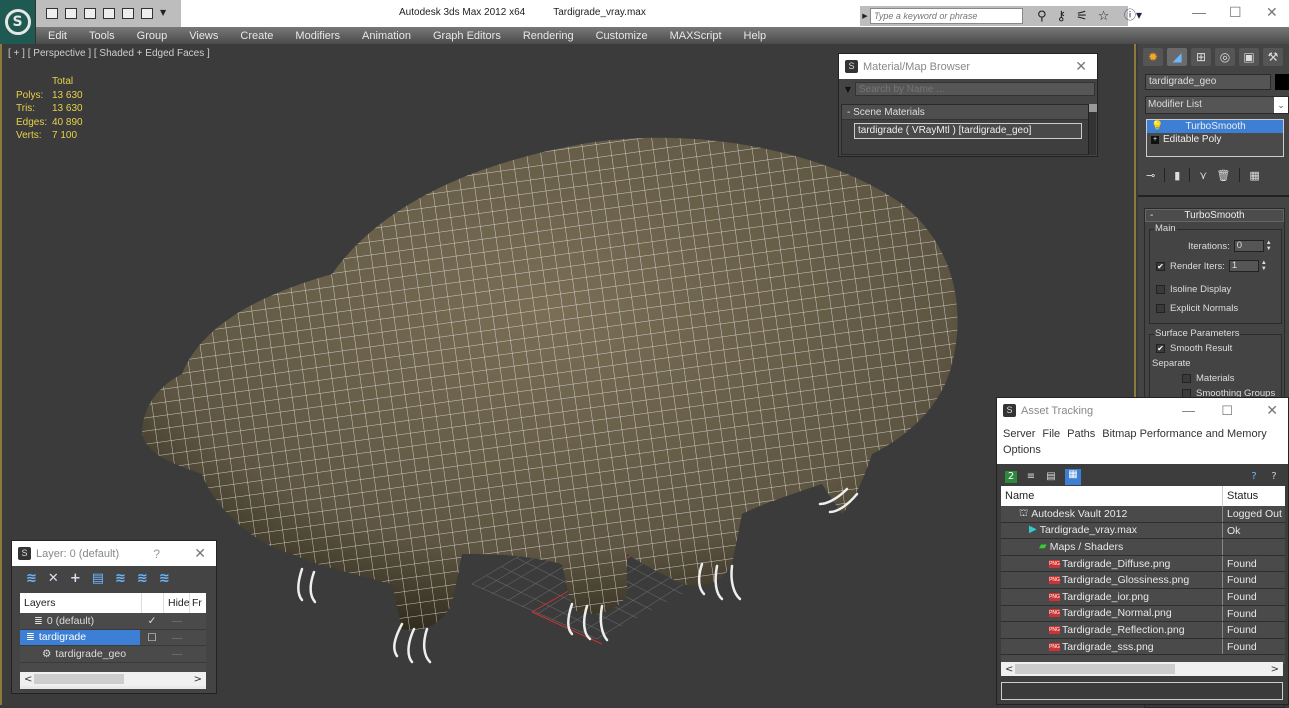 The width and height of the screenshot is (1289, 708). What do you see at coordinates (975, 89) in the screenshot?
I see `search-by-name-input` at bounding box center [975, 89].